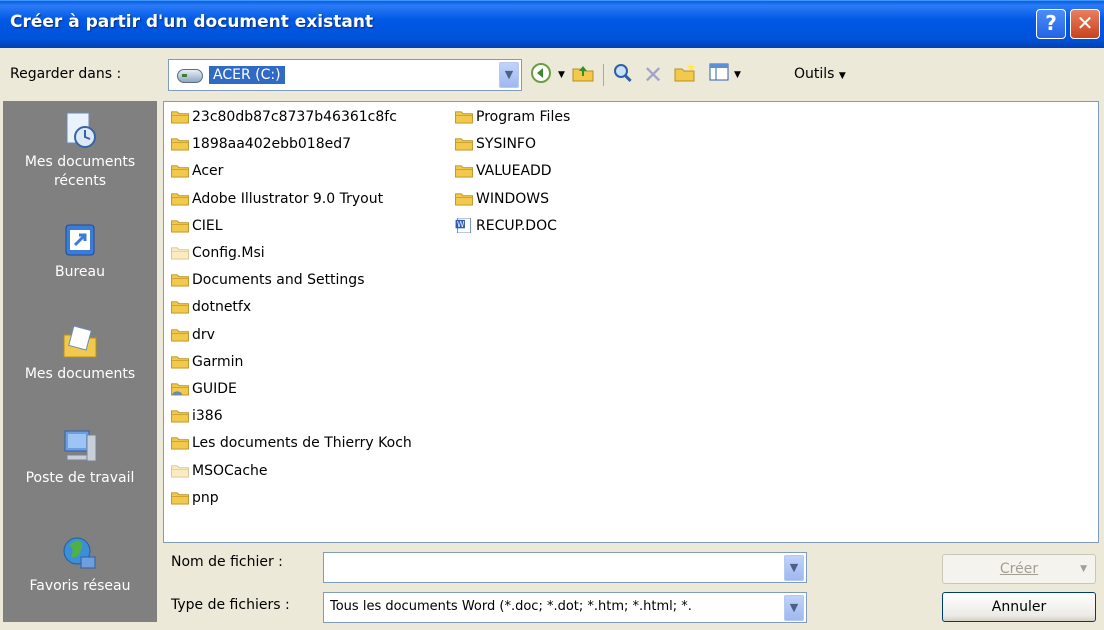 This screenshot has width=1104, height=630. What do you see at coordinates (505, 226) in the screenshot?
I see `file-item: W RECUP.DOC` at bounding box center [505, 226].